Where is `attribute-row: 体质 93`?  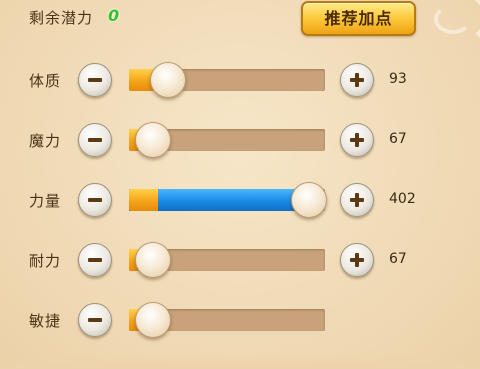 attribute-row: 体质 93 is located at coordinates (240, 80).